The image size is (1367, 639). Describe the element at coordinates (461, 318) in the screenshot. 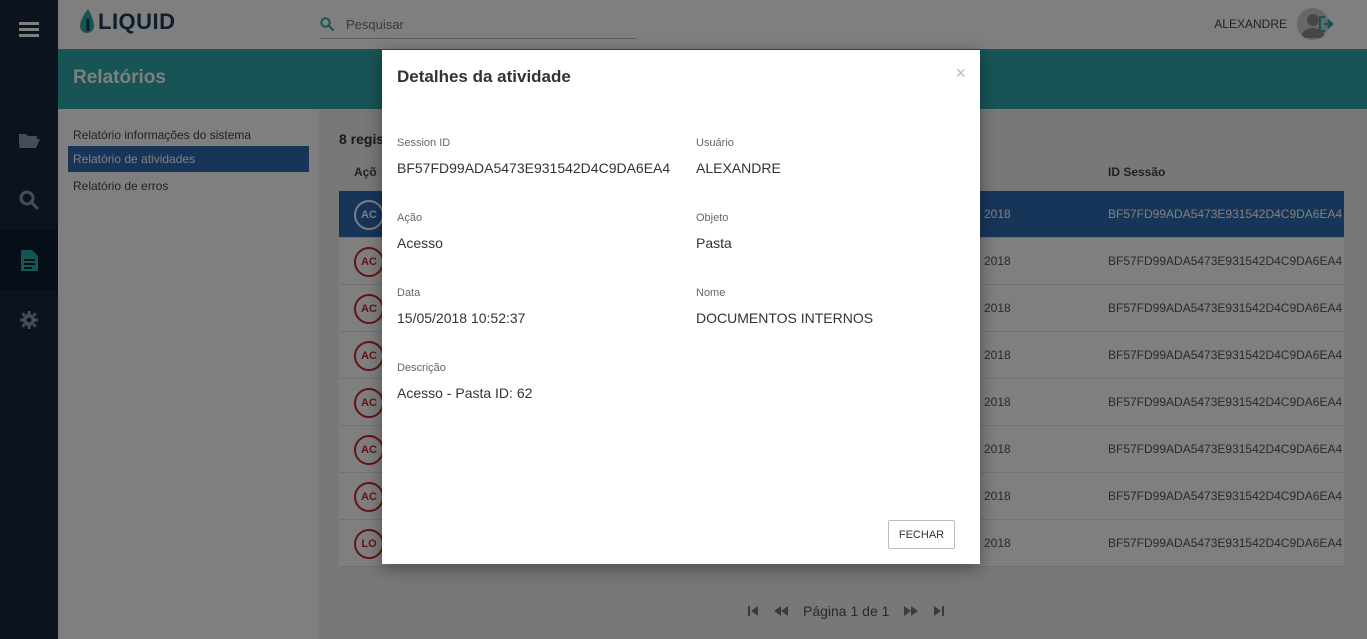

I see `data-value: 15/05/2018 10:52:37` at that location.